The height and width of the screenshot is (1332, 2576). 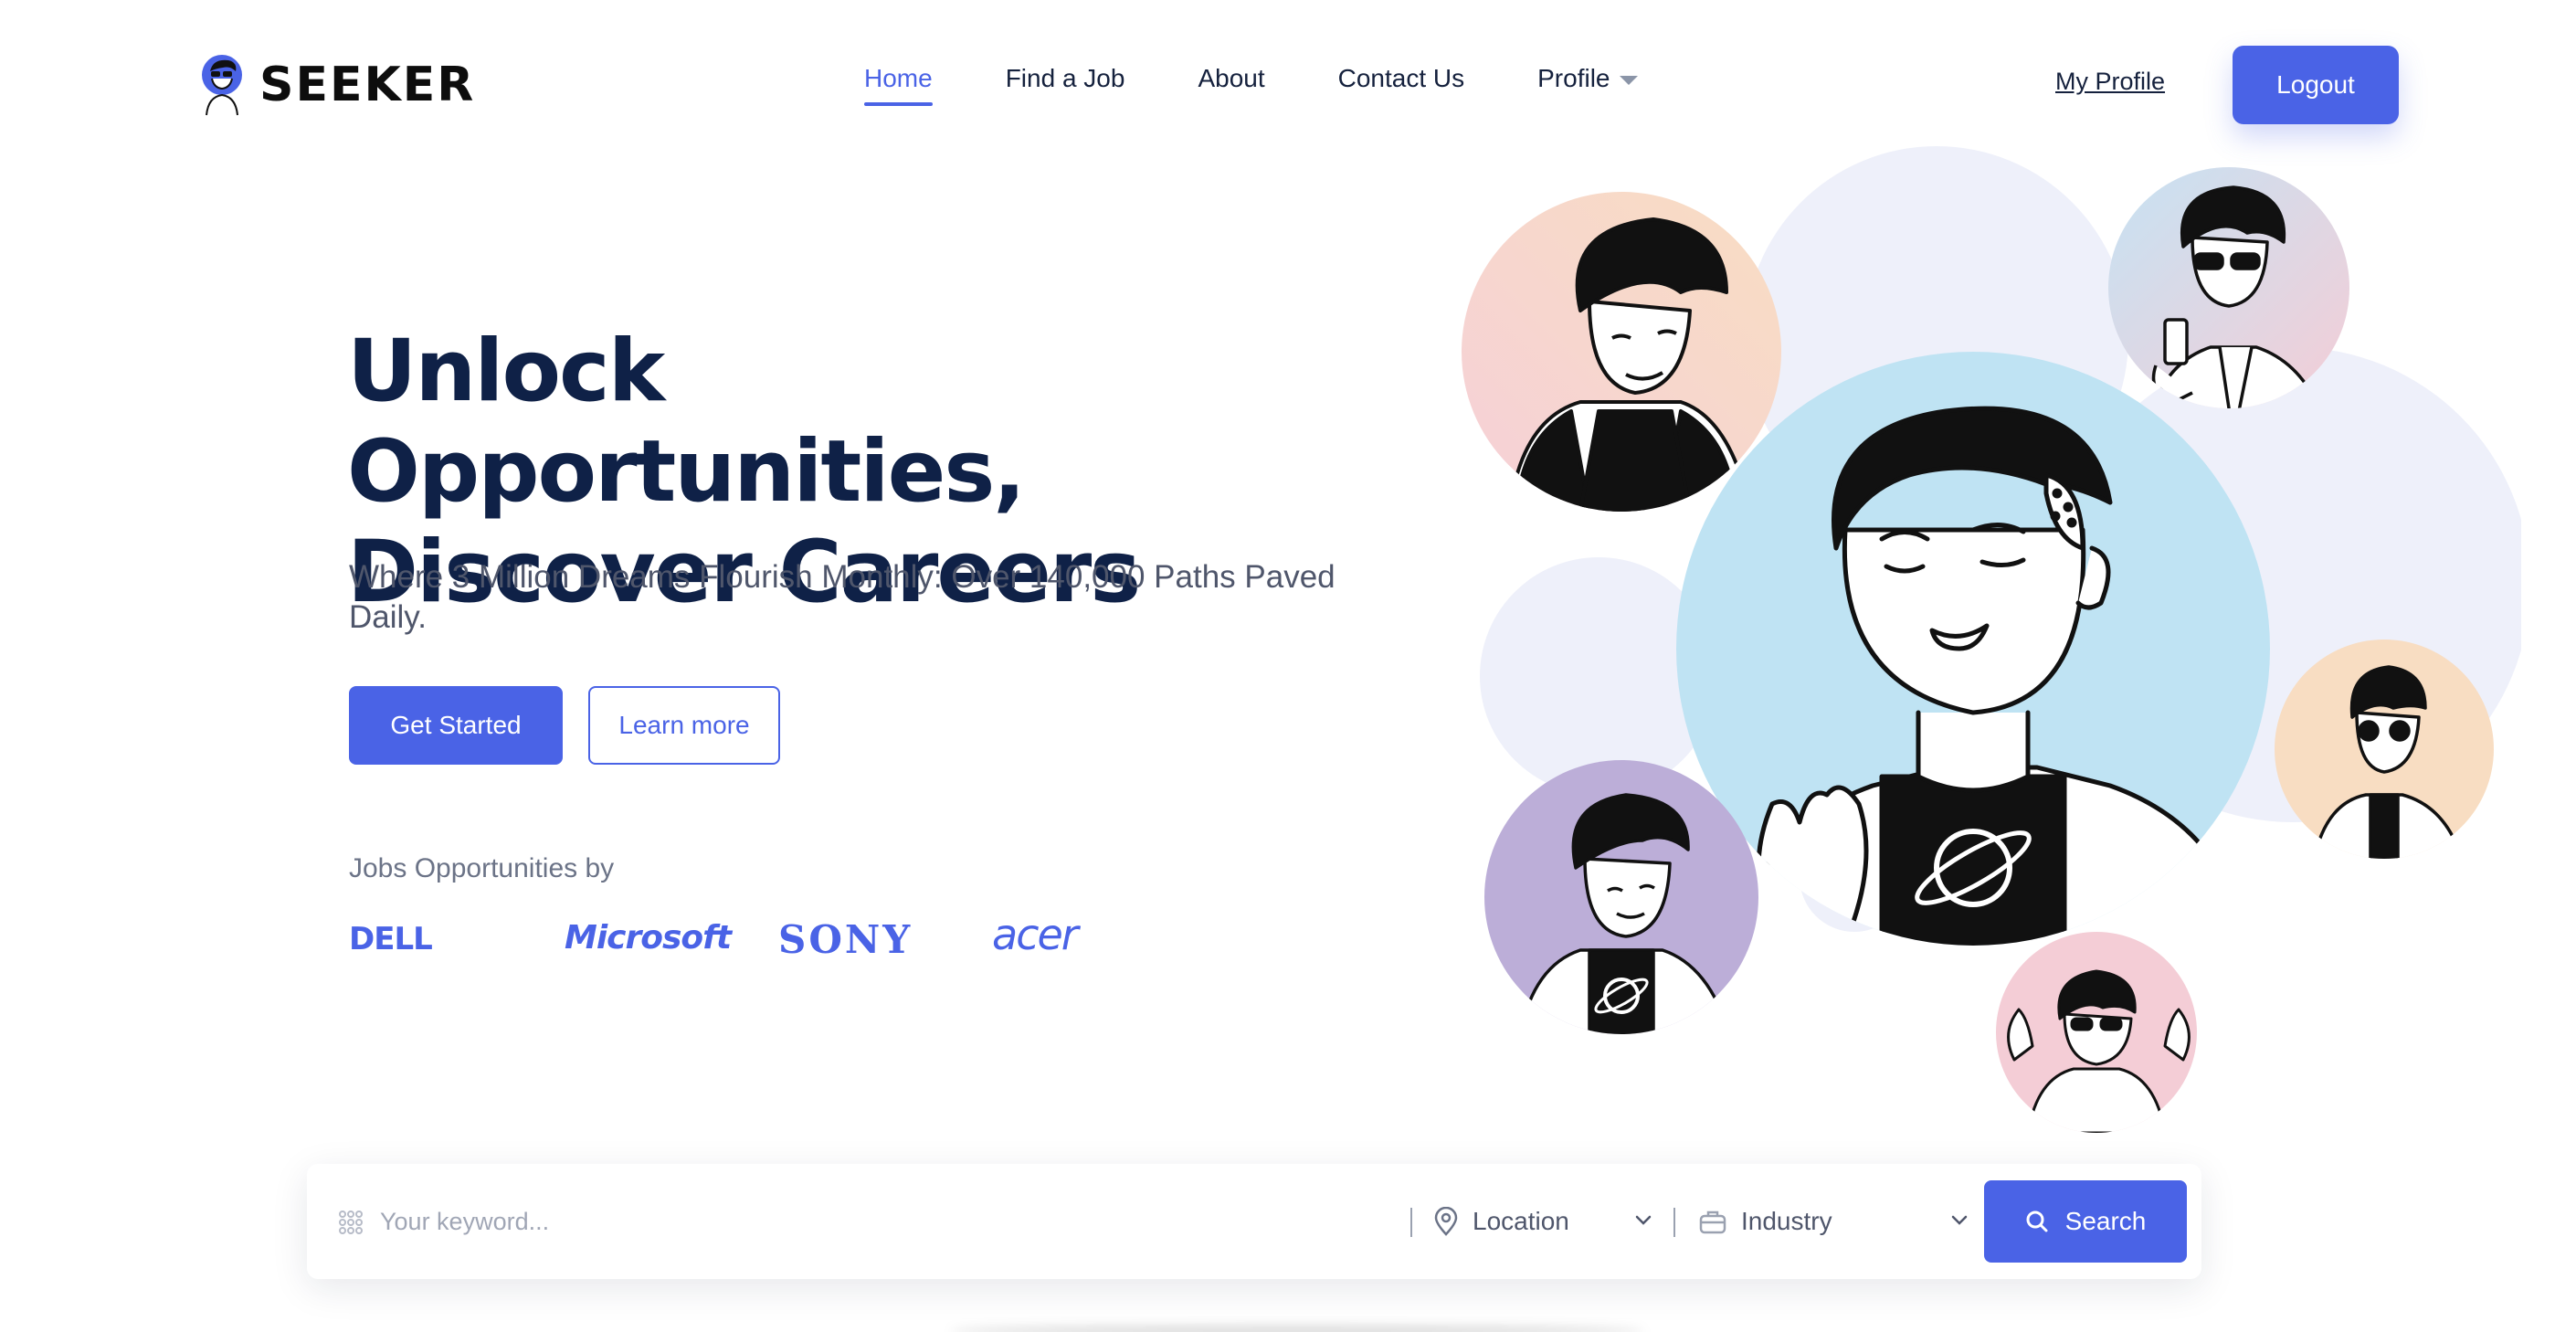 I want to click on caret-down-icon, so click(x=1628, y=80).